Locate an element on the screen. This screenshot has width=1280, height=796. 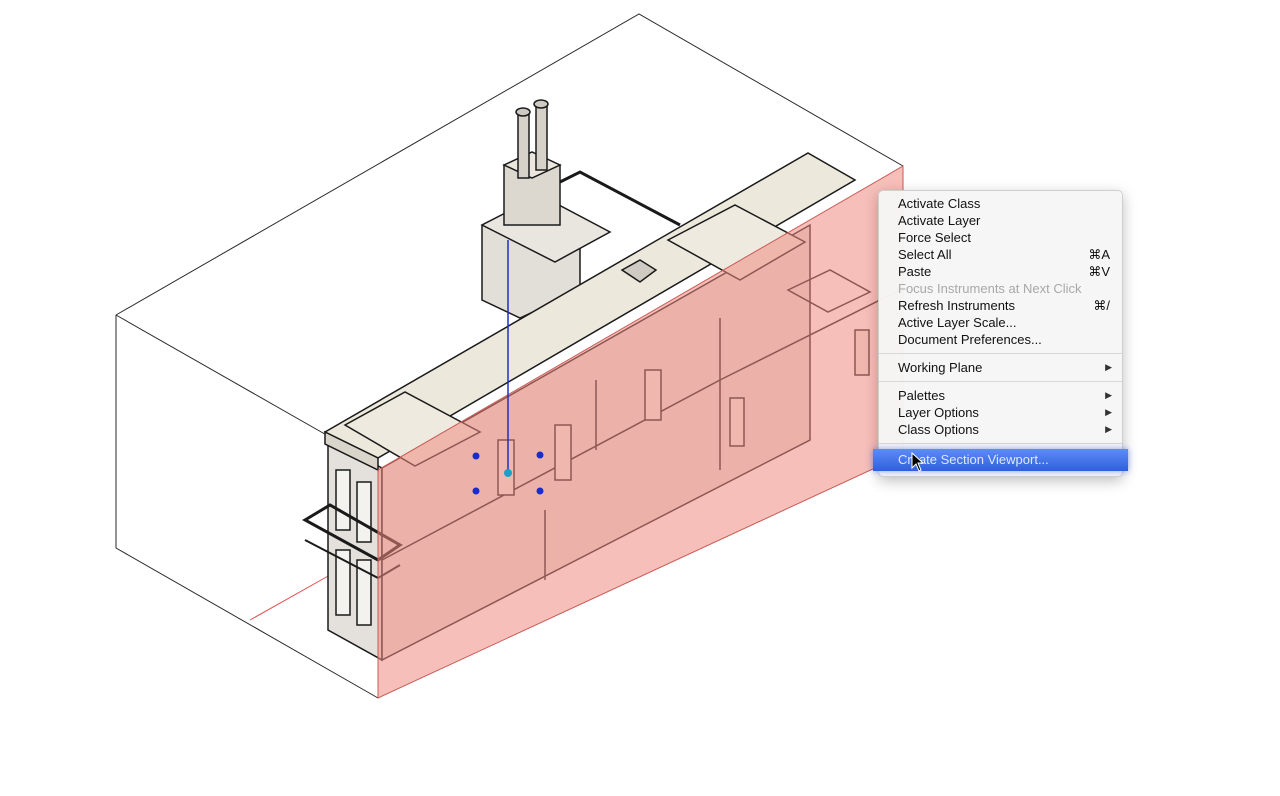
menu-item-focus-instruments-at-next-click: Focus Instruments at Next Click is located at coordinates (1000, 288).